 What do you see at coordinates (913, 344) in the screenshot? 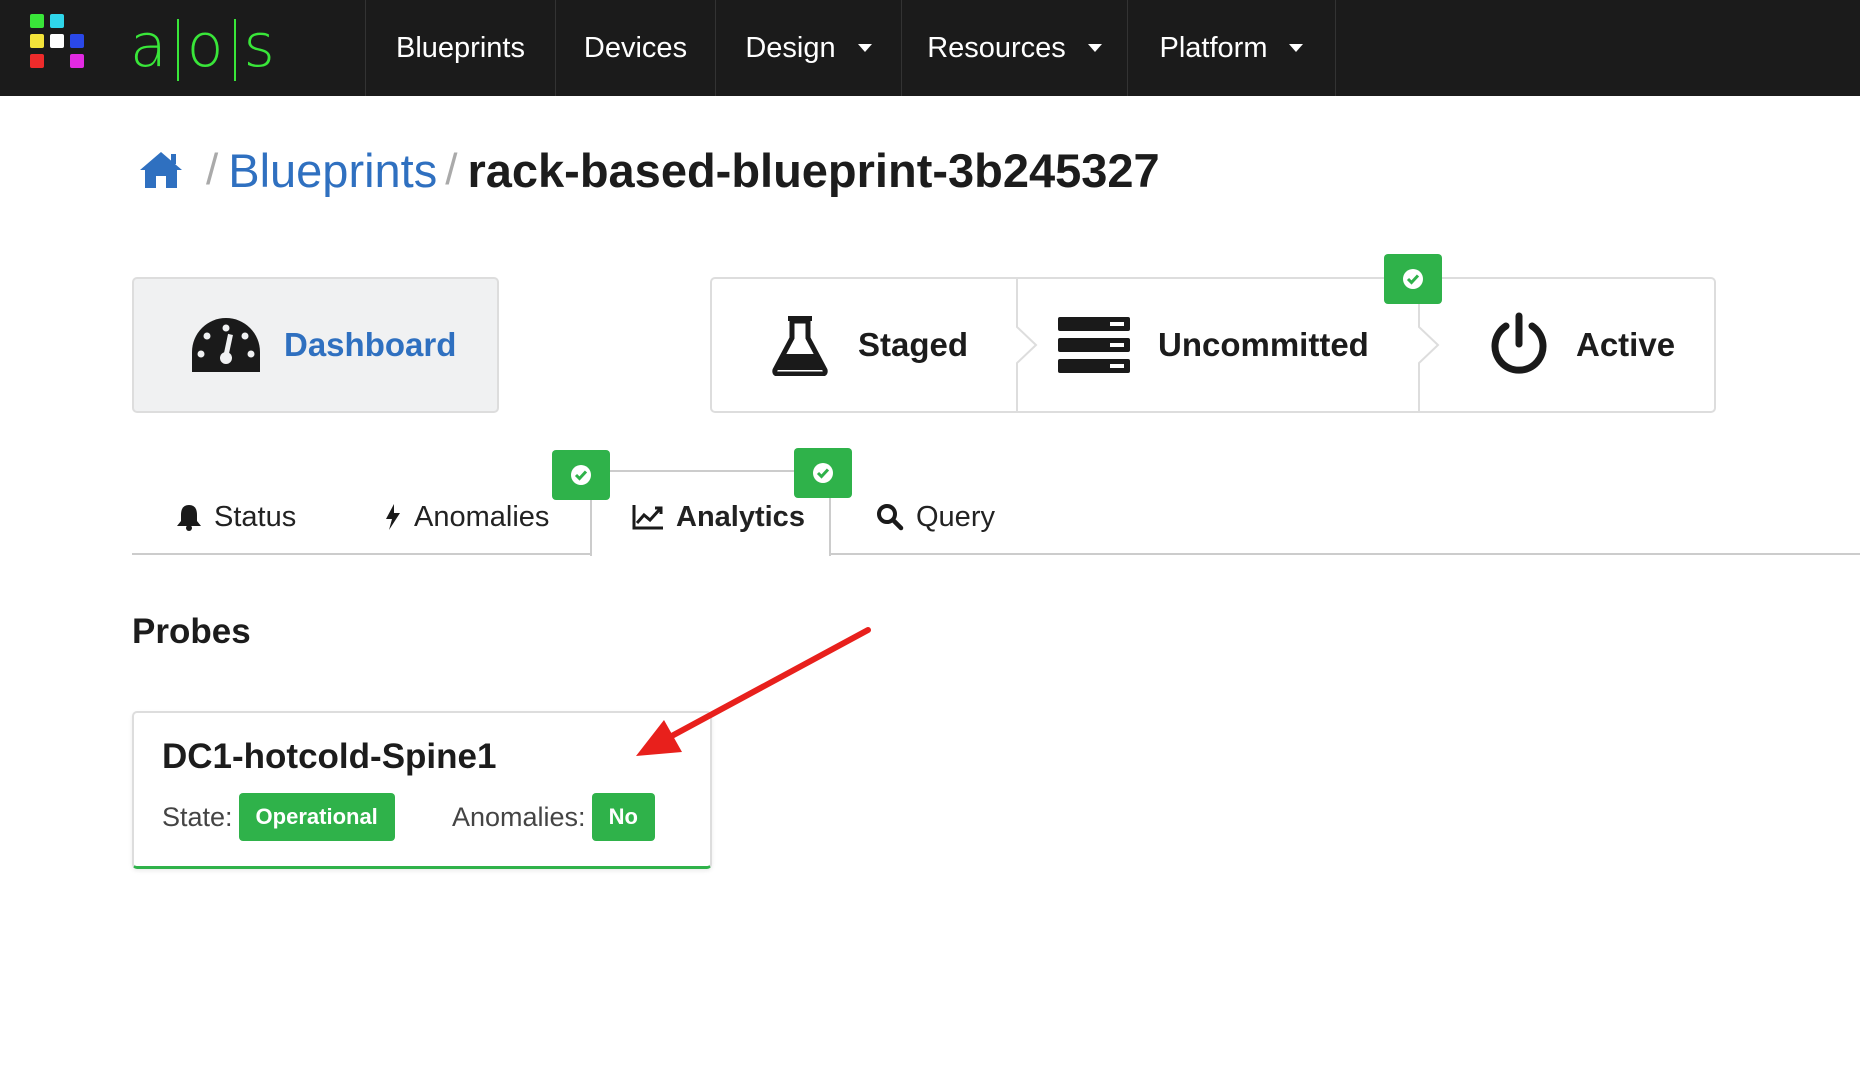
I see `state-staged-label: Staged` at bounding box center [913, 344].